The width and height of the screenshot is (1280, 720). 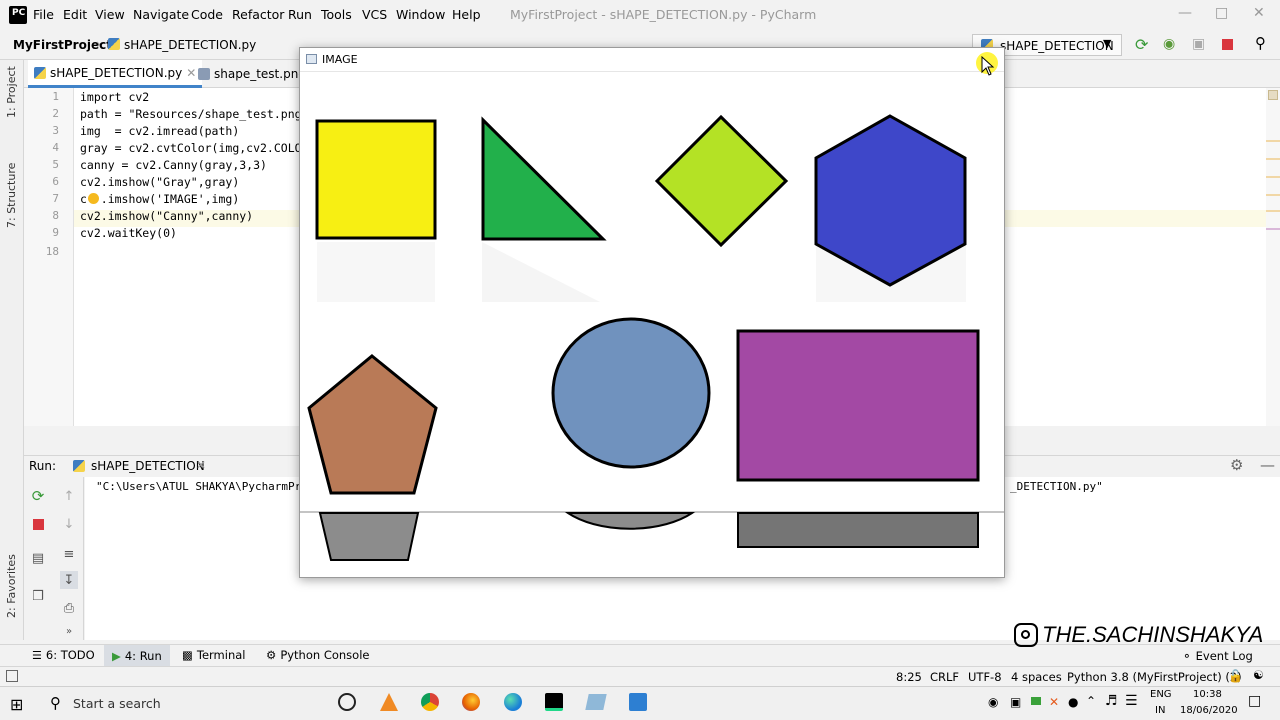 What do you see at coordinates (1036, 701) in the screenshot?
I see `tray-icon` at bounding box center [1036, 701].